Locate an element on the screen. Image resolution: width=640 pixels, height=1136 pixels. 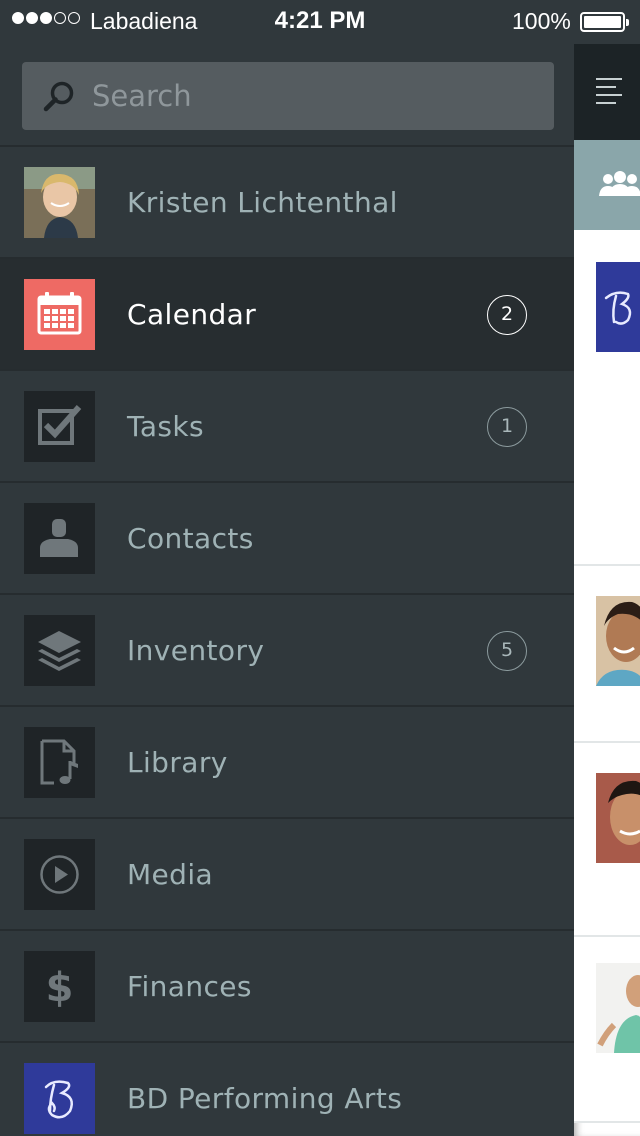
dollar-icon: $ is located at coordinates (60, 988).